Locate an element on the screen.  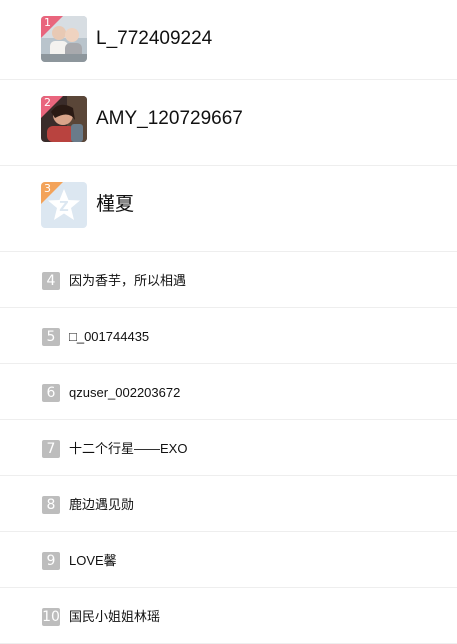
user-name: 槿夏 is located at coordinates (115, 205).